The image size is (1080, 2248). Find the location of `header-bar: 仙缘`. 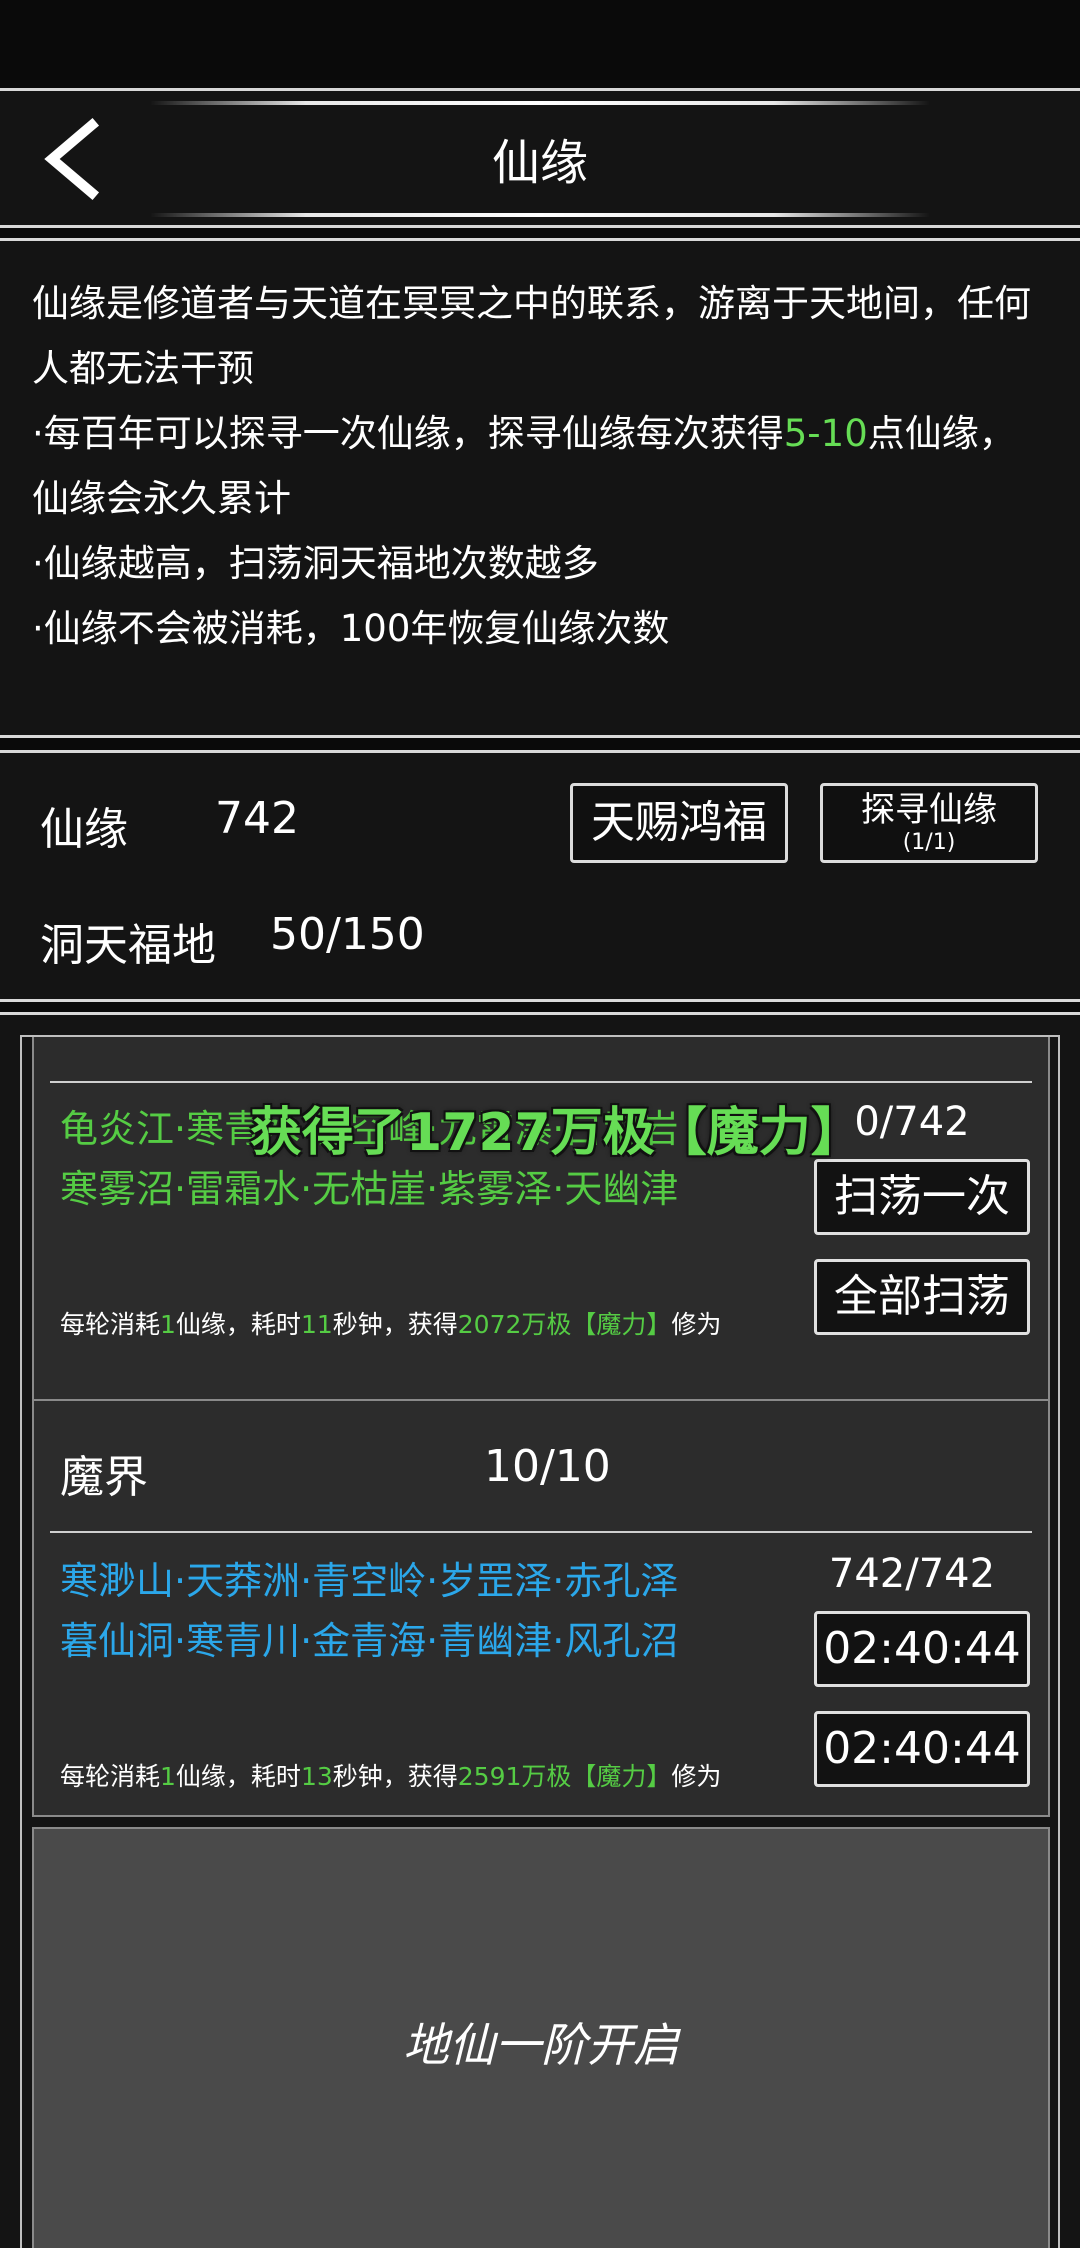

header-bar: 仙缘 is located at coordinates (540, 158).